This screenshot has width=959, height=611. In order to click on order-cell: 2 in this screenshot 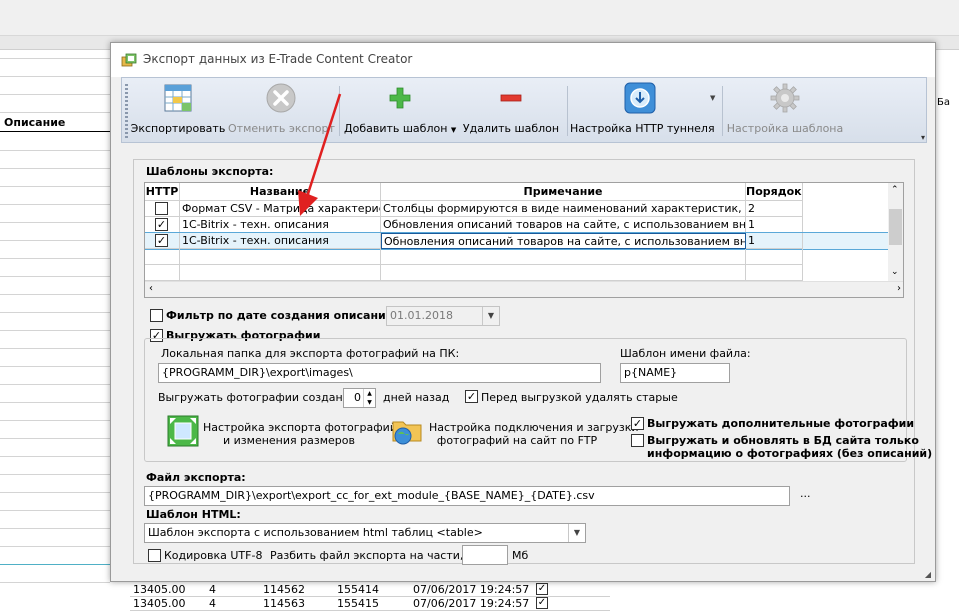, I will do `click(774, 209)`.